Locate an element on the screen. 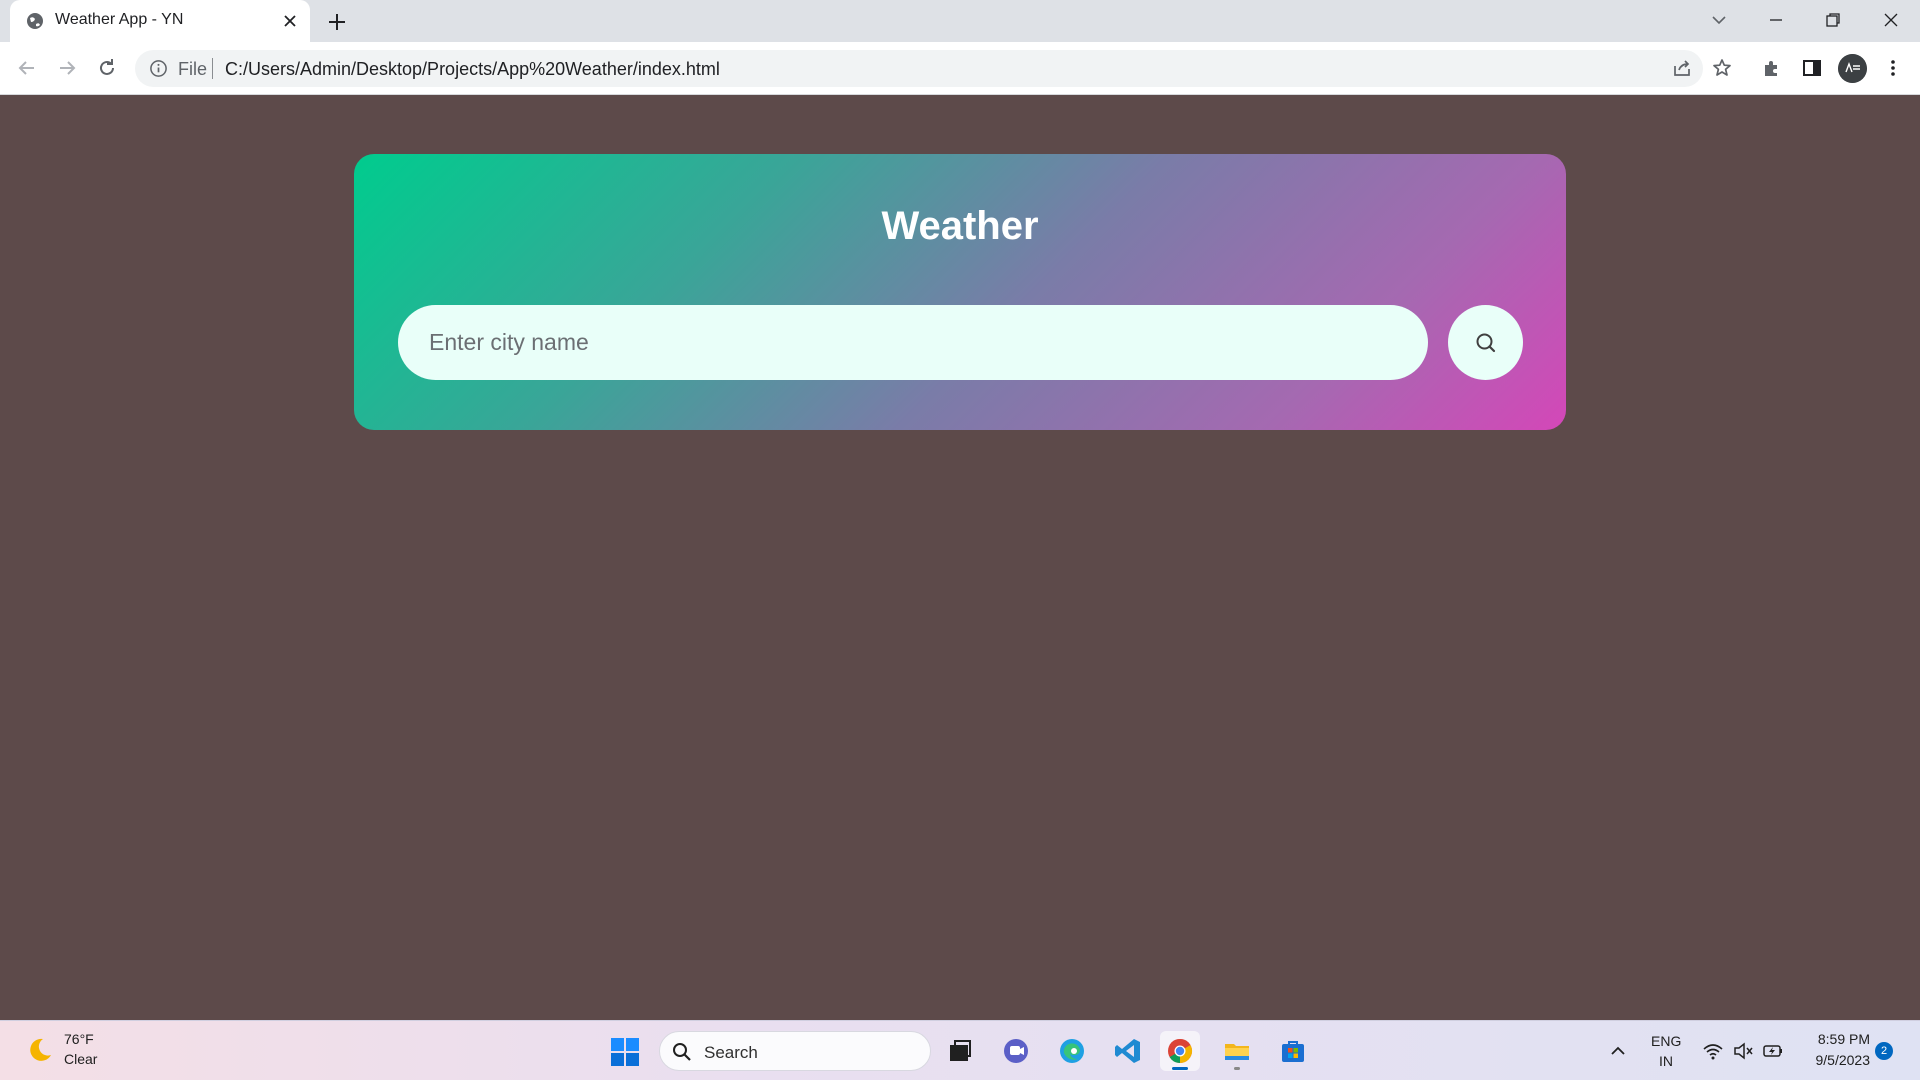 The height and width of the screenshot is (1080, 1920). close-window-icon is located at coordinates (1891, 20).